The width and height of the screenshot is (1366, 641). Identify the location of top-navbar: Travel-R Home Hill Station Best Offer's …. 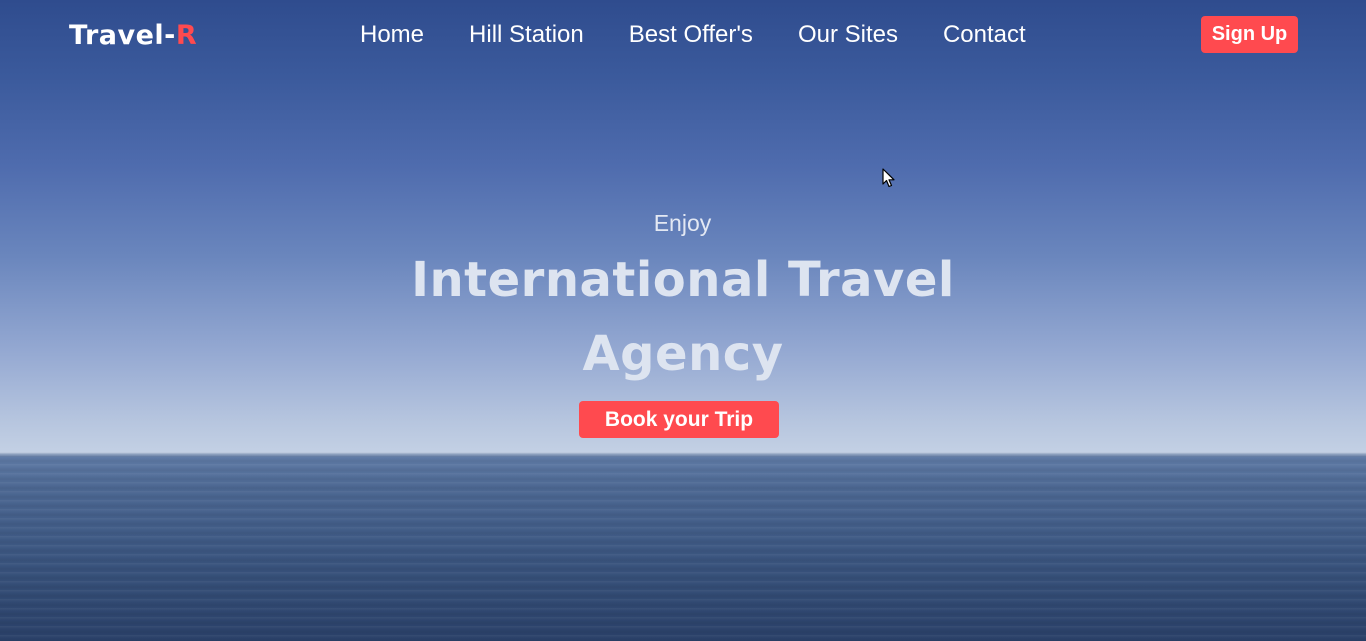
(683, 35).